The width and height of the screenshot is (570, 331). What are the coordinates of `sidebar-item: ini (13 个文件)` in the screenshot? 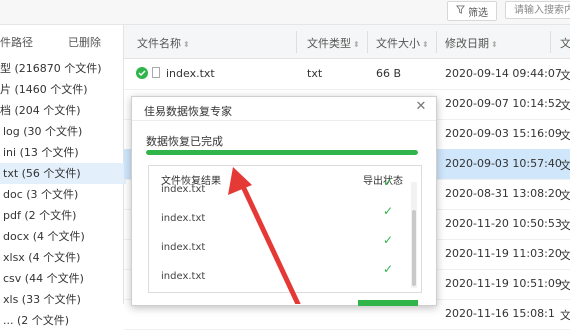 It's located at (63, 152).